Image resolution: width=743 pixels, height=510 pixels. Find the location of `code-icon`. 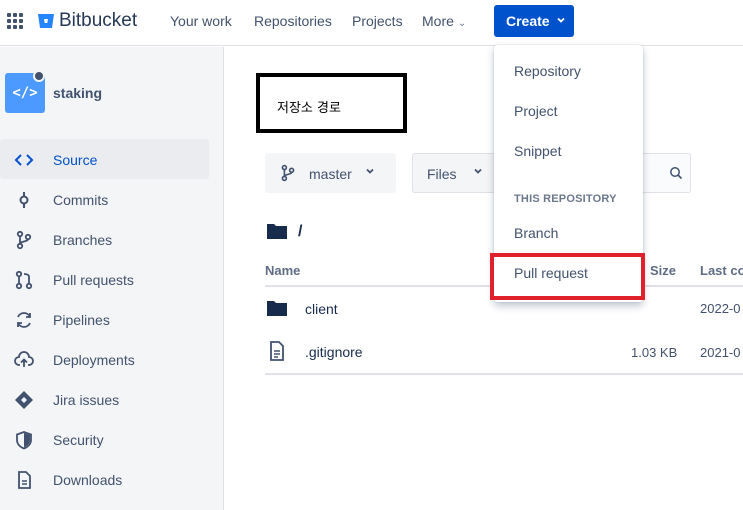

code-icon is located at coordinates (24, 160).